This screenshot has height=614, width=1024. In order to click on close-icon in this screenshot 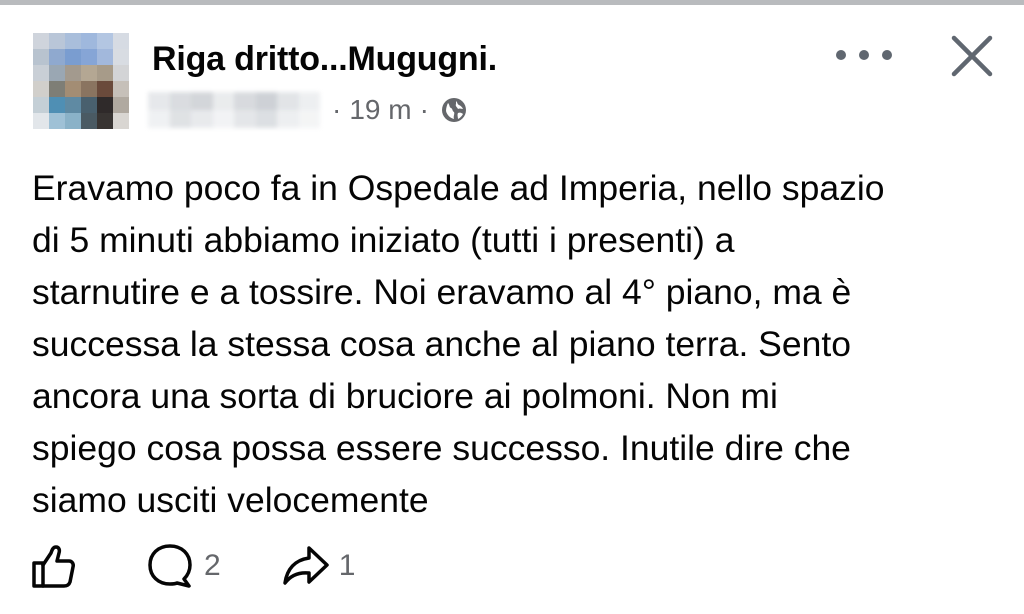, I will do `click(972, 56)`.